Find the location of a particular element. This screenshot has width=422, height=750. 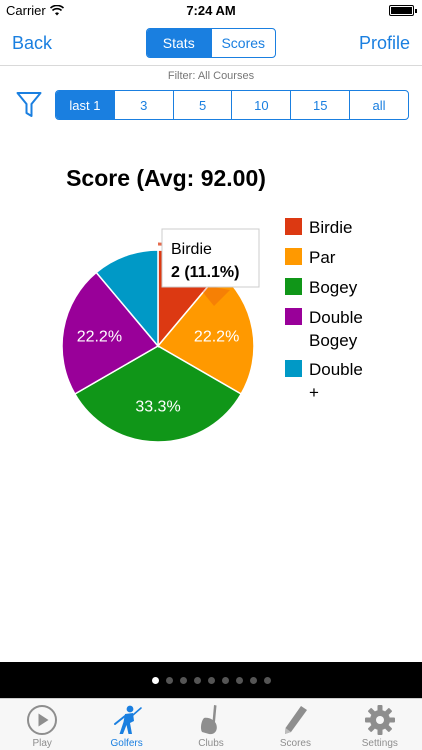

golfer-icon is located at coordinates (127, 719).